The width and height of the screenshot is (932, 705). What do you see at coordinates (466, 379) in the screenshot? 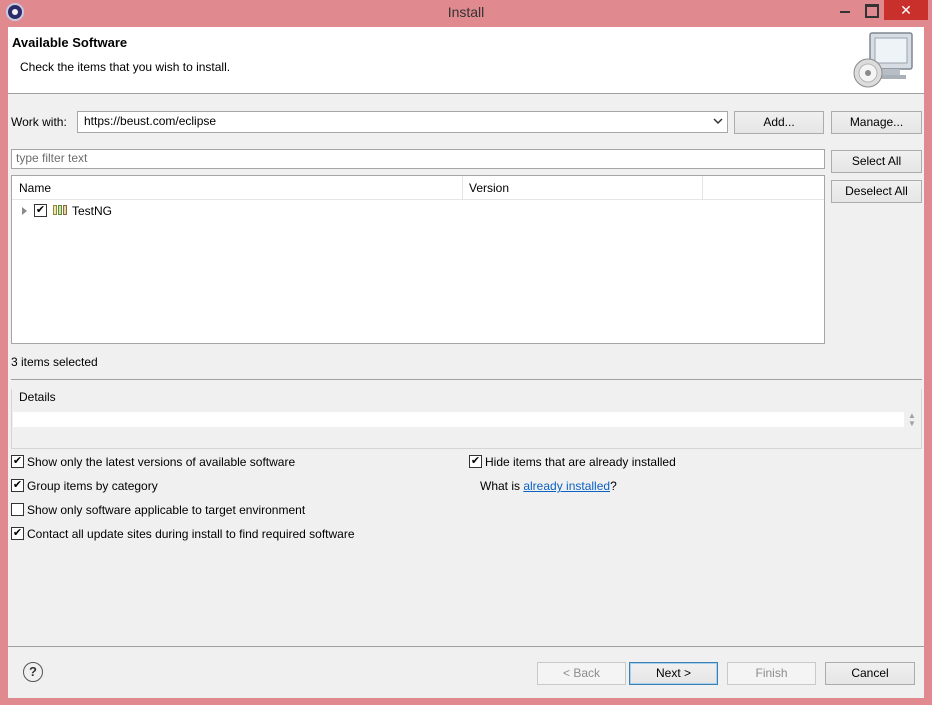
I see `divider` at bounding box center [466, 379].